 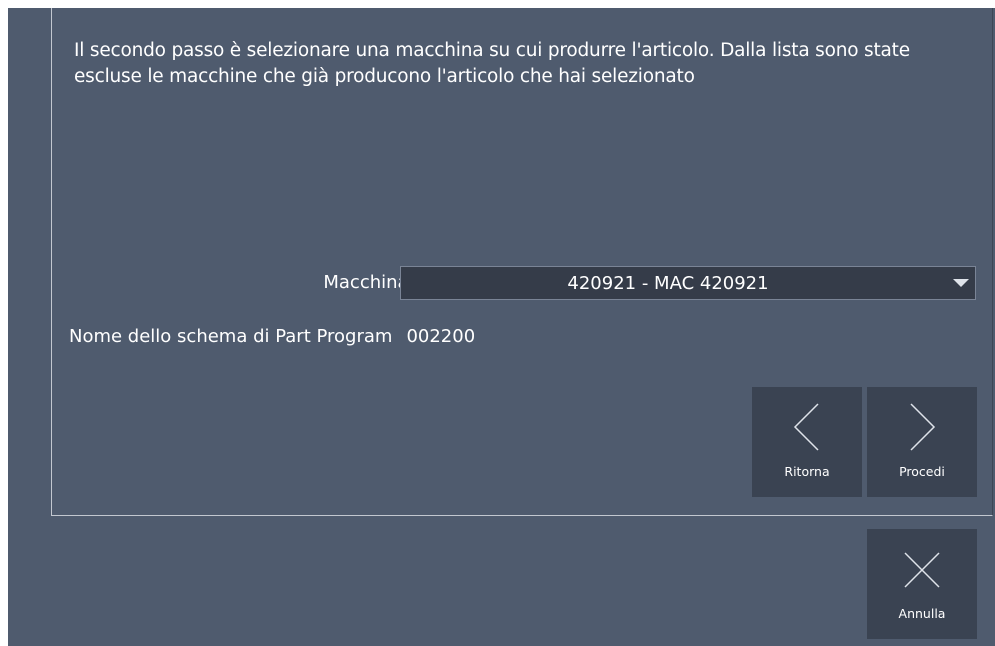 I want to click on cancel-button-label: Annulla, so click(x=922, y=613).